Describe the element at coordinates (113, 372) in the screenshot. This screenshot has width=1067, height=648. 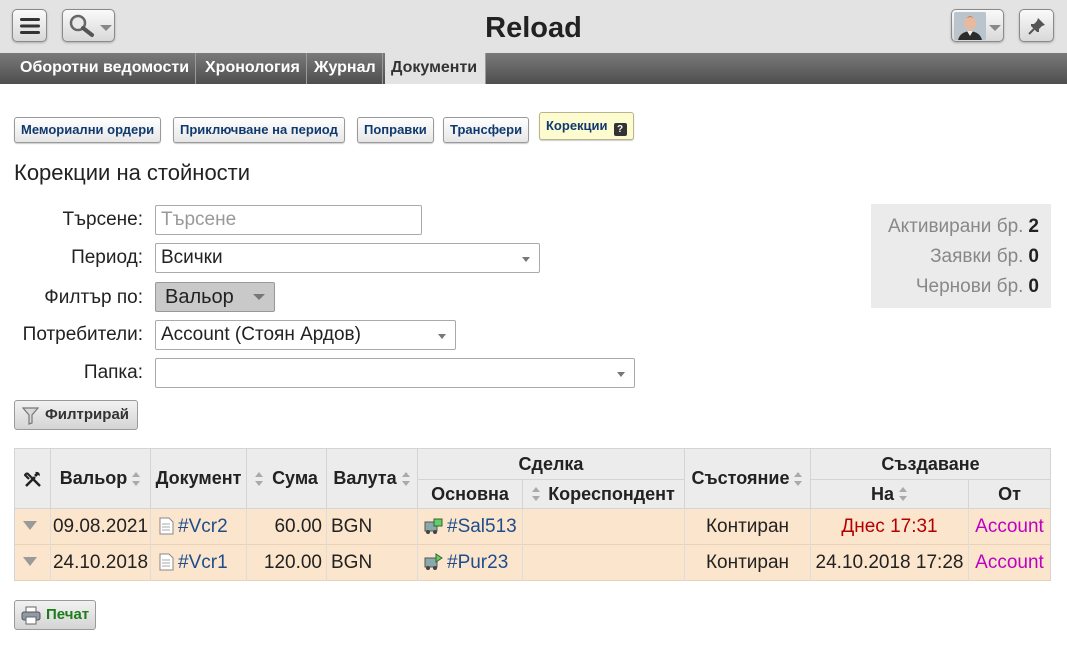
I see `folder-label: Папка:` at that location.